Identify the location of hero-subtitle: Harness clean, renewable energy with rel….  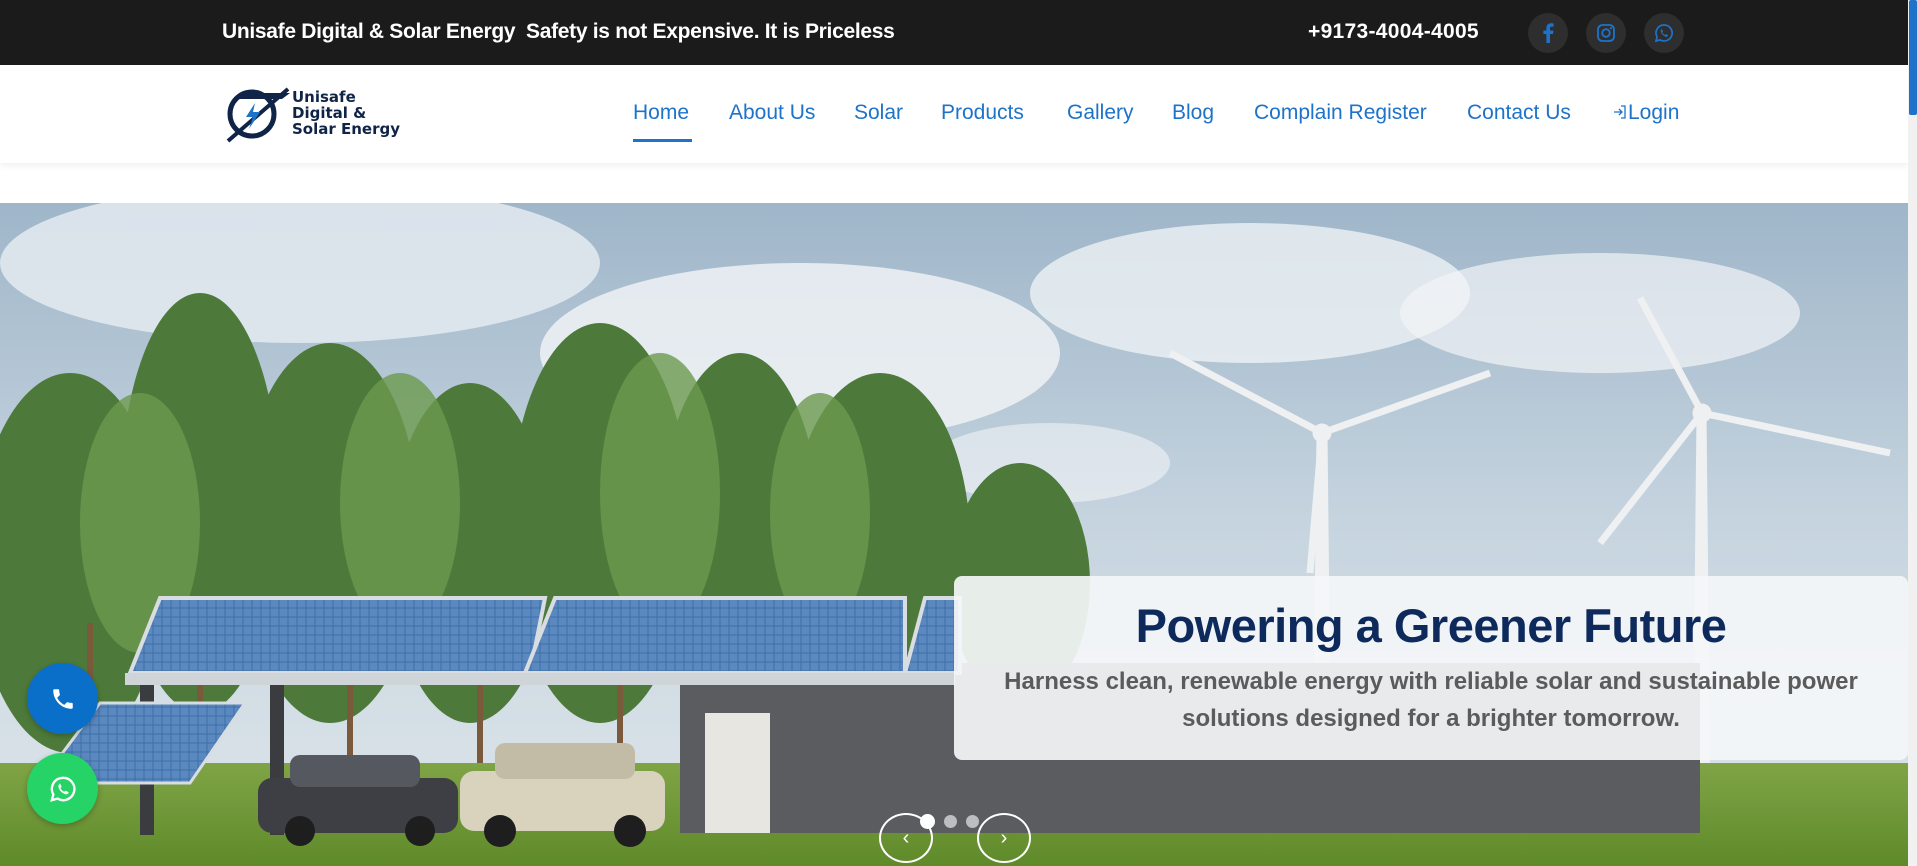
(1431, 700).